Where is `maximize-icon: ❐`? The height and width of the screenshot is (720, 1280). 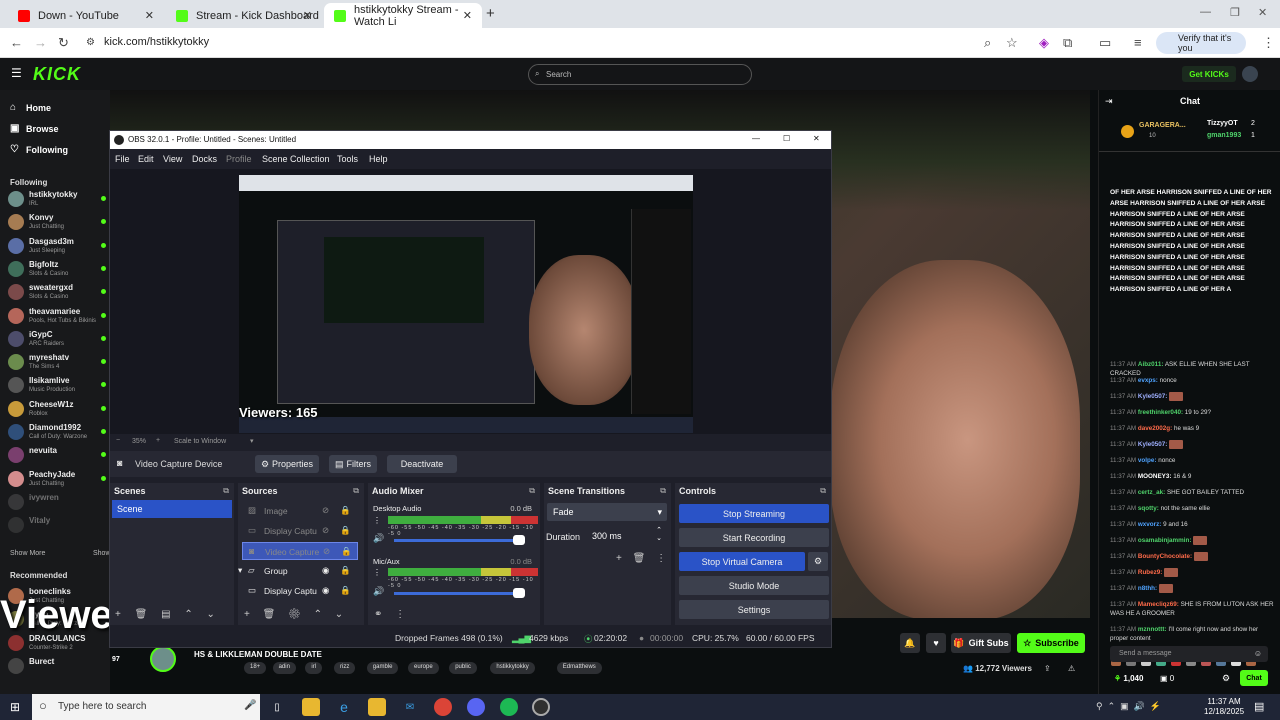
maximize-icon: ❐ is located at coordinates (1235, 12).